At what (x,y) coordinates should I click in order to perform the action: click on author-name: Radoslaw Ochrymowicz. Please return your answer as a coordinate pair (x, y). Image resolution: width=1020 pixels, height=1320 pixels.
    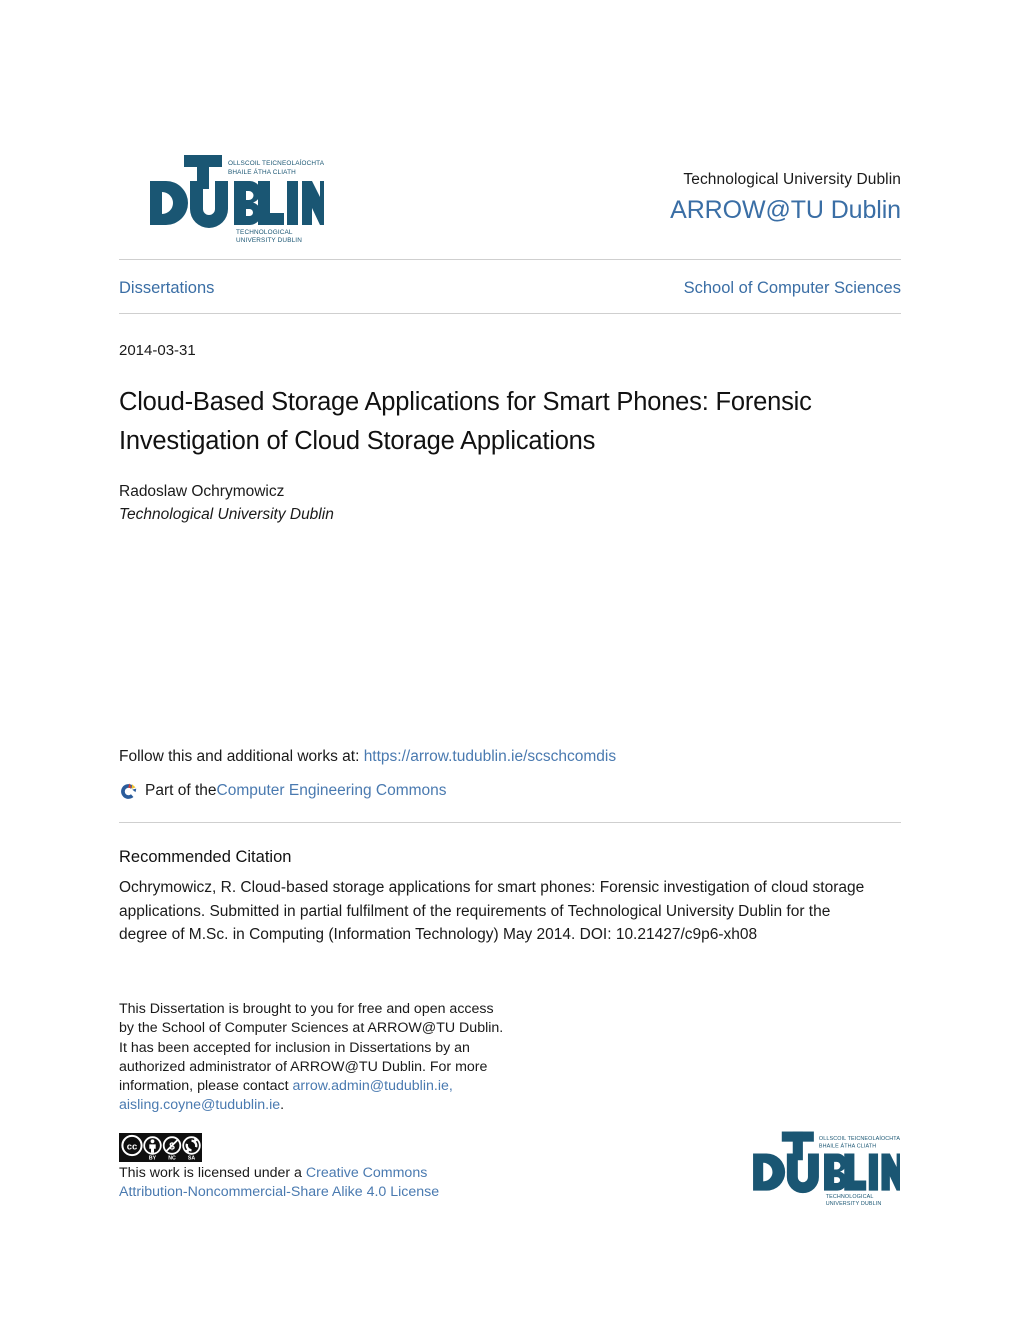
    Looking at the image, I should click on (202, 491).